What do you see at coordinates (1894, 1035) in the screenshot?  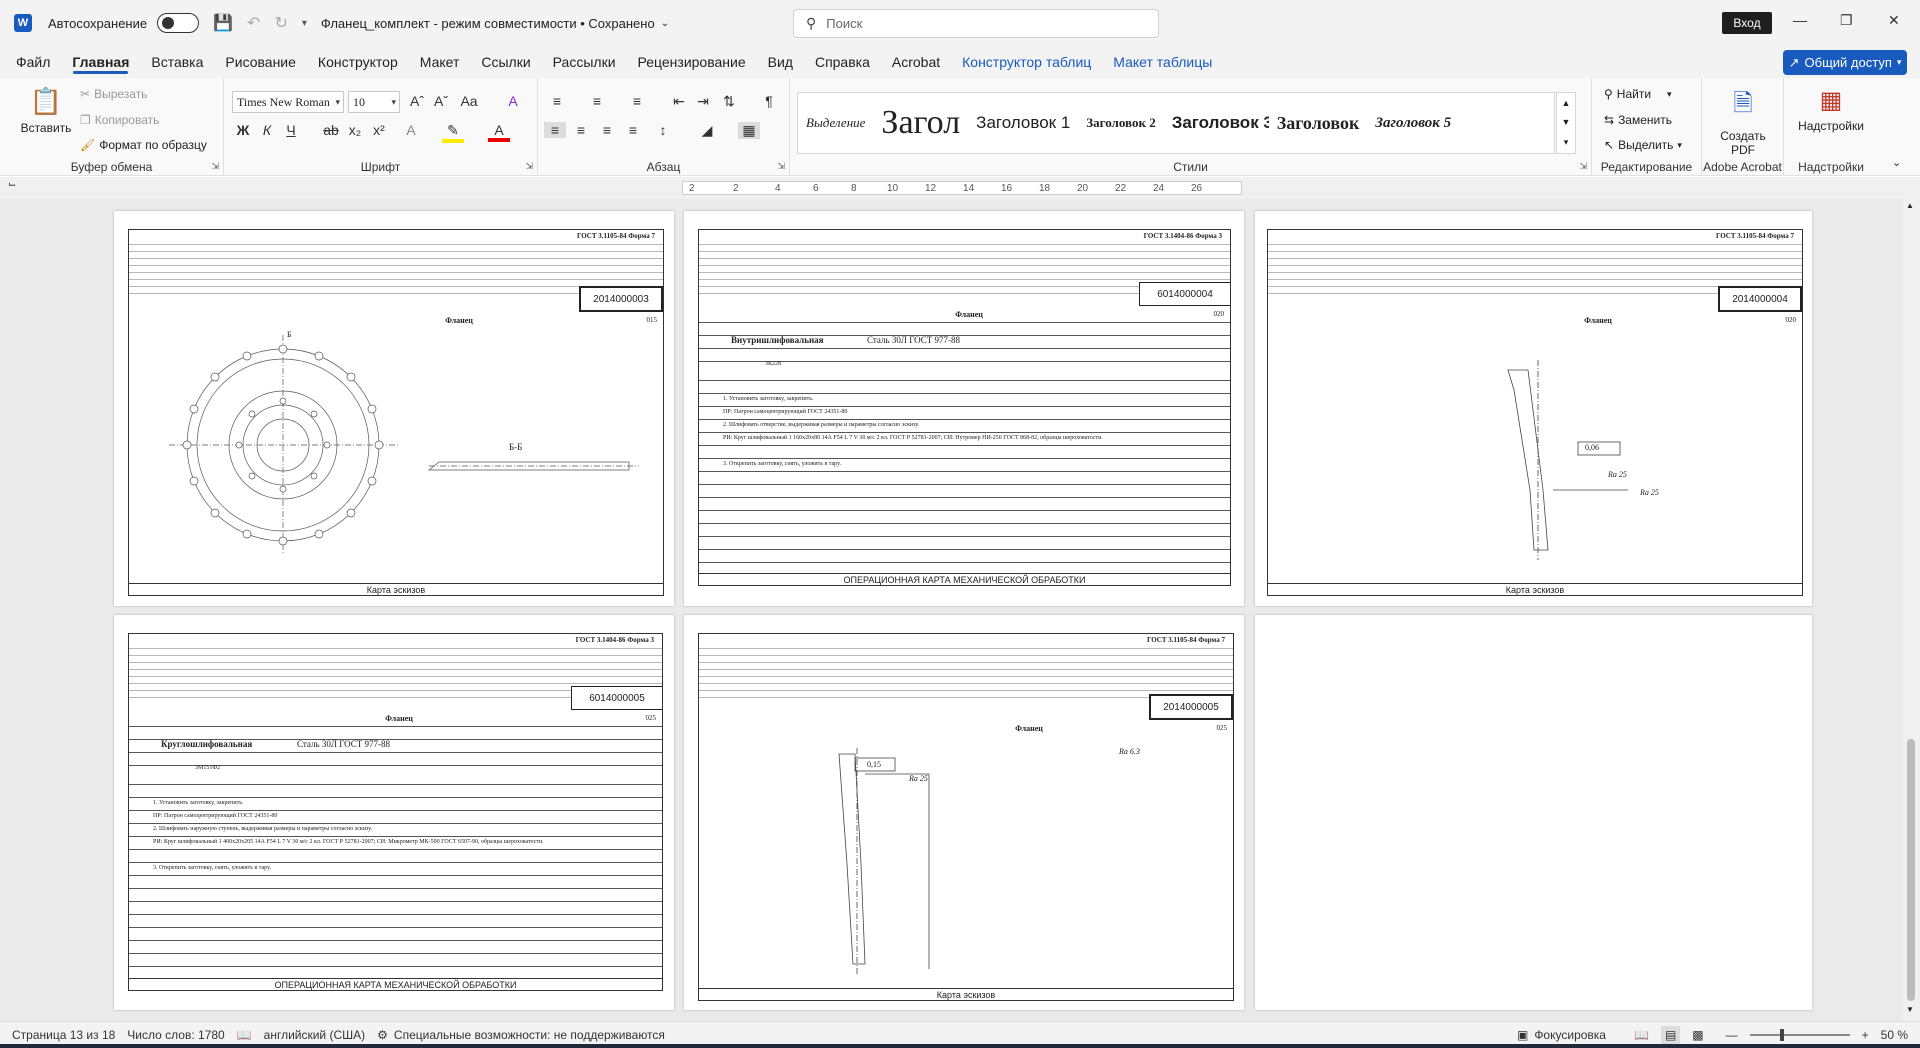 I see `zoom-level: 50 %` at bounding box center [1894, 1035].